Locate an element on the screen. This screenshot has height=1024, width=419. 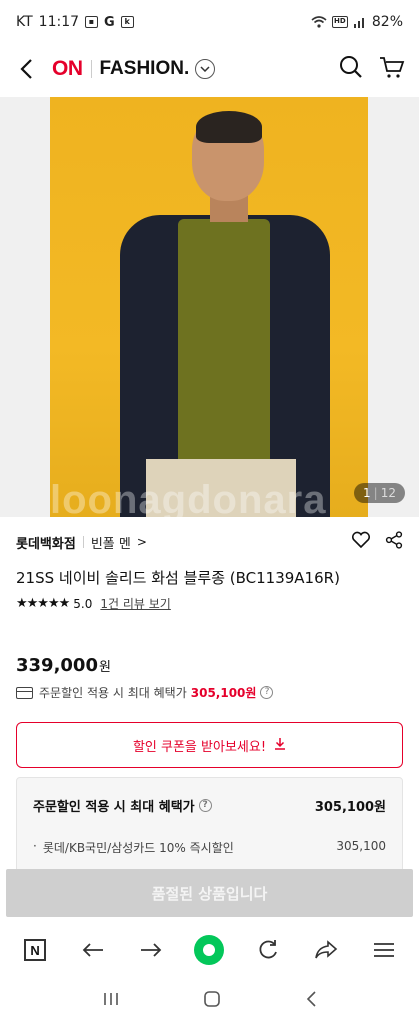
system-navigation-bar is located at coordinates (209, 1001).